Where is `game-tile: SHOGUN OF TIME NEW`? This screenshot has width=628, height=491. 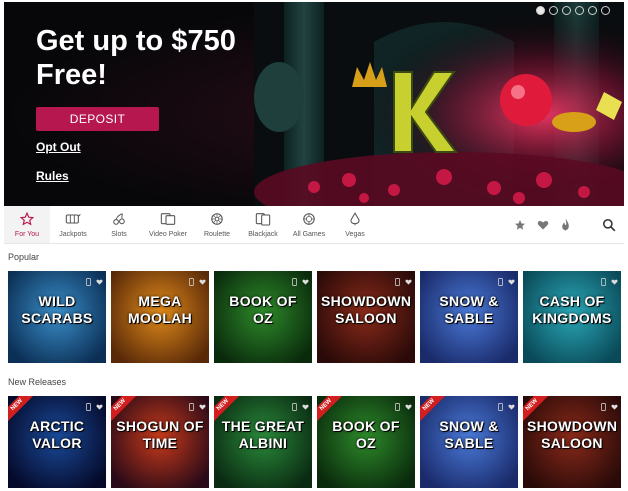 game-tile: SHOGUN OF TIME NEW is located at coordinates (160, 442).